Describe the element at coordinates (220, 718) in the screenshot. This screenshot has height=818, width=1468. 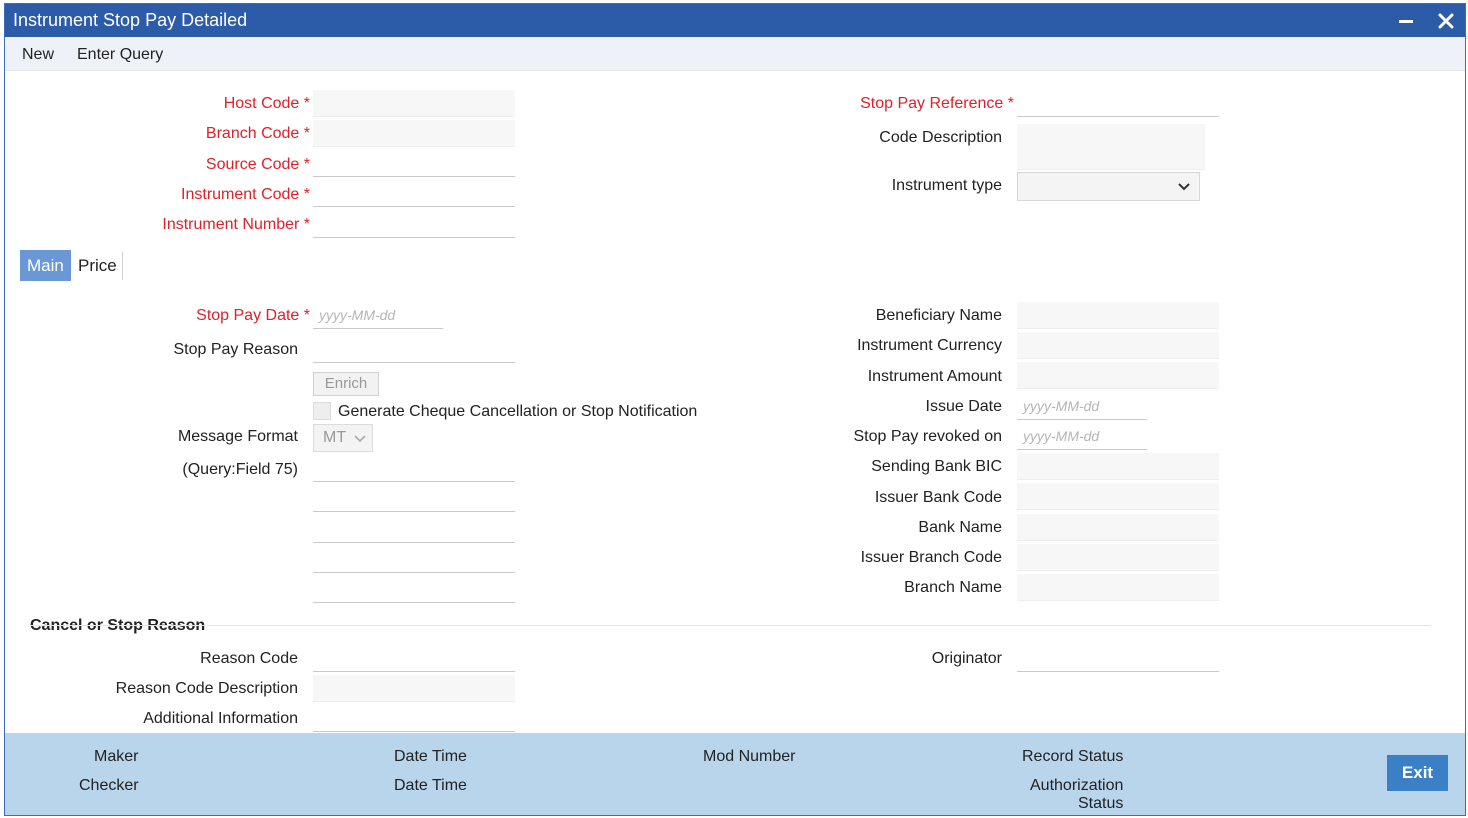
I see `additional-information-label: Additional Information` at that location.